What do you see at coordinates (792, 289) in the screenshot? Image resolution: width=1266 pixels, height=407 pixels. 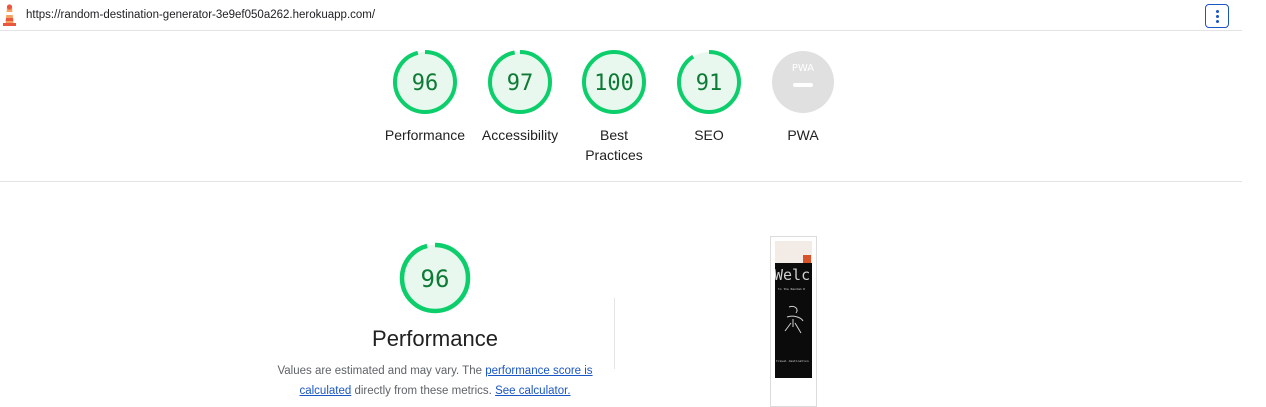 I see `screenshot-subtext: to the Random D` at bounding box center [792, 289].